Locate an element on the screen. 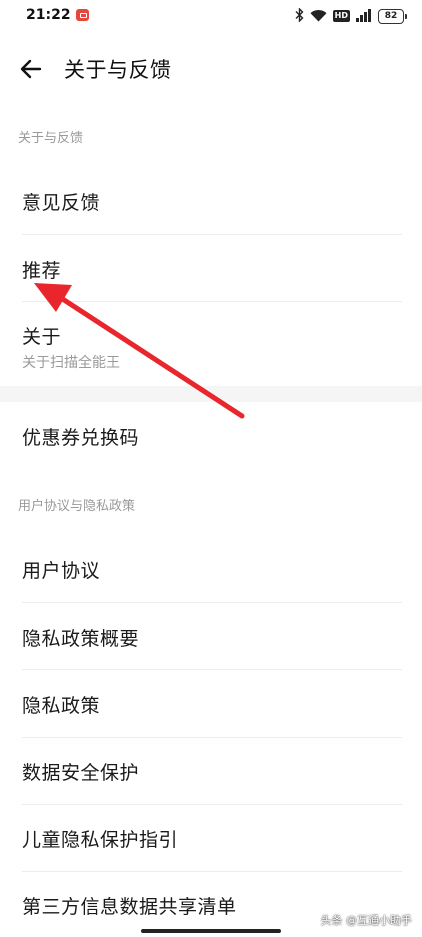  app-header: 关于与反馈 is located at coordinates (211, 69).